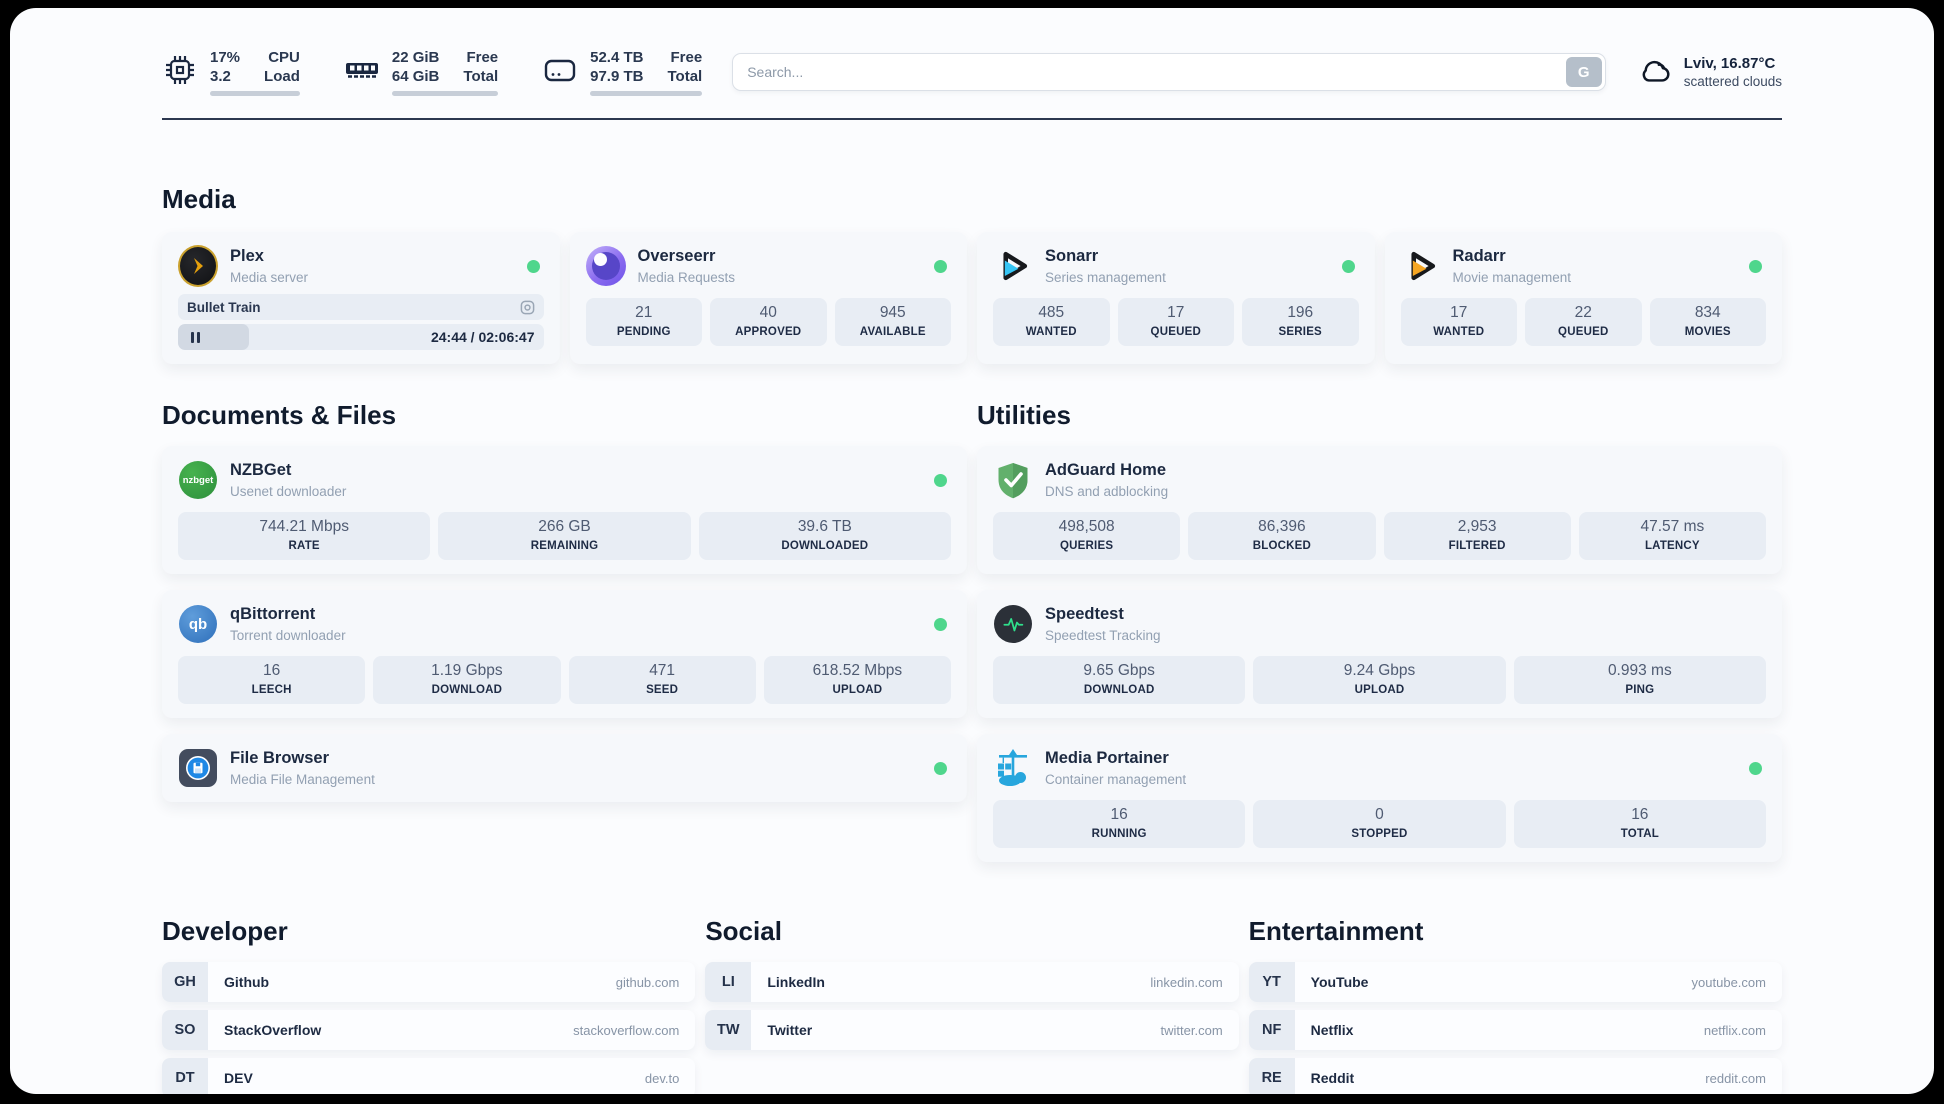  Describe the element at coordinates (280, 758) in the screenshot. I see `service-name: File Browser` at that location.